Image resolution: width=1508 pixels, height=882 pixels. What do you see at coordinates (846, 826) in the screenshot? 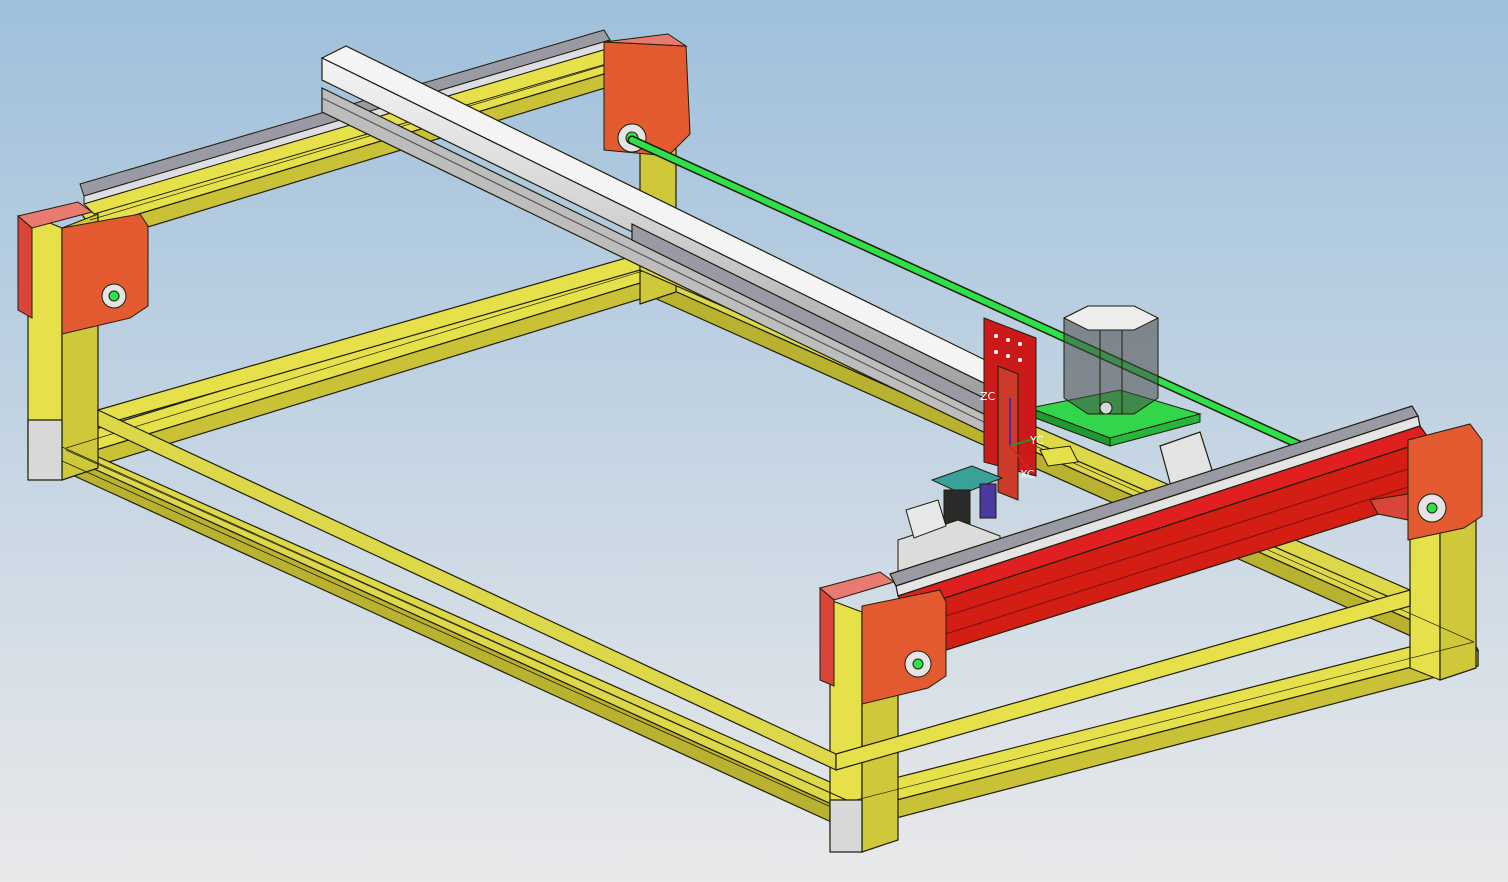
I see `profile-endcap-bl` at bounding box center [846, 826].